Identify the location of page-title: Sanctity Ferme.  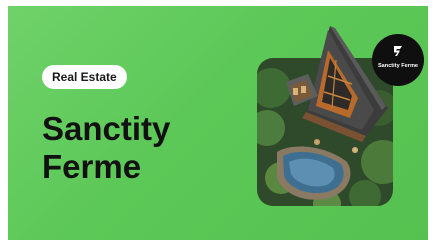
(106, 148).